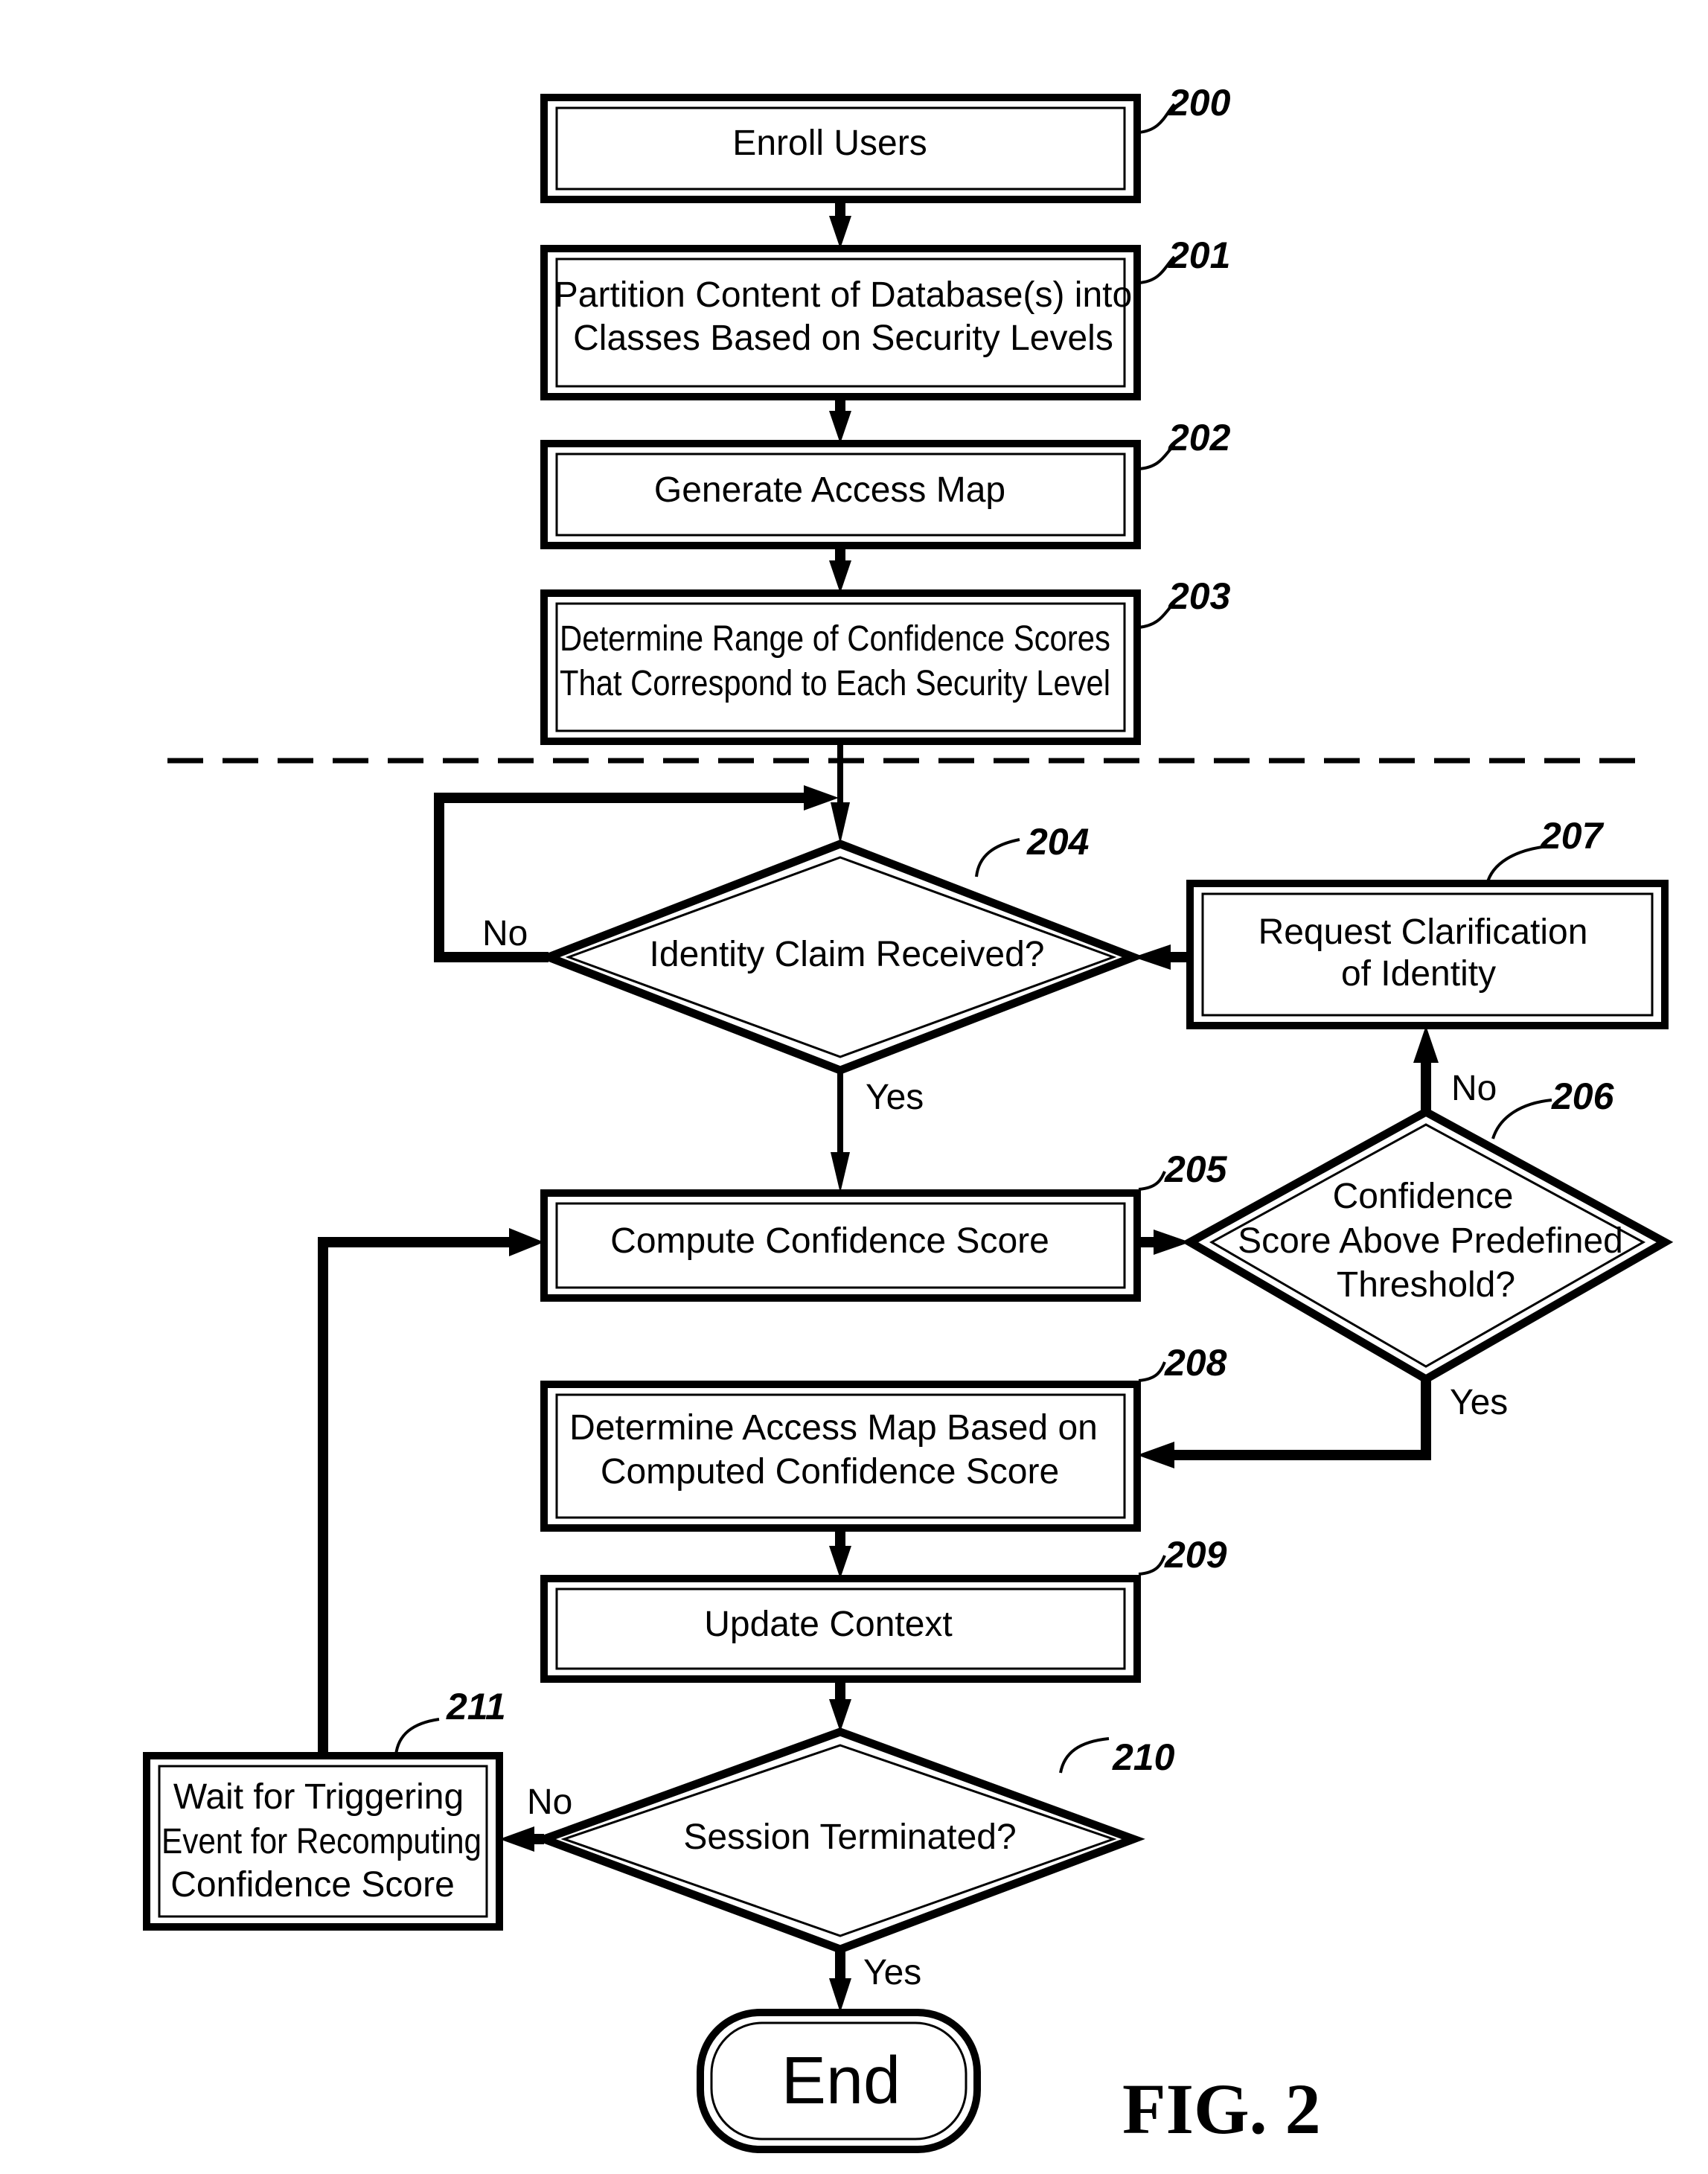  Describe the element at coordinates (848, 954) in the screenshot. I see `node-label: Identity Claim Received?` at that location.